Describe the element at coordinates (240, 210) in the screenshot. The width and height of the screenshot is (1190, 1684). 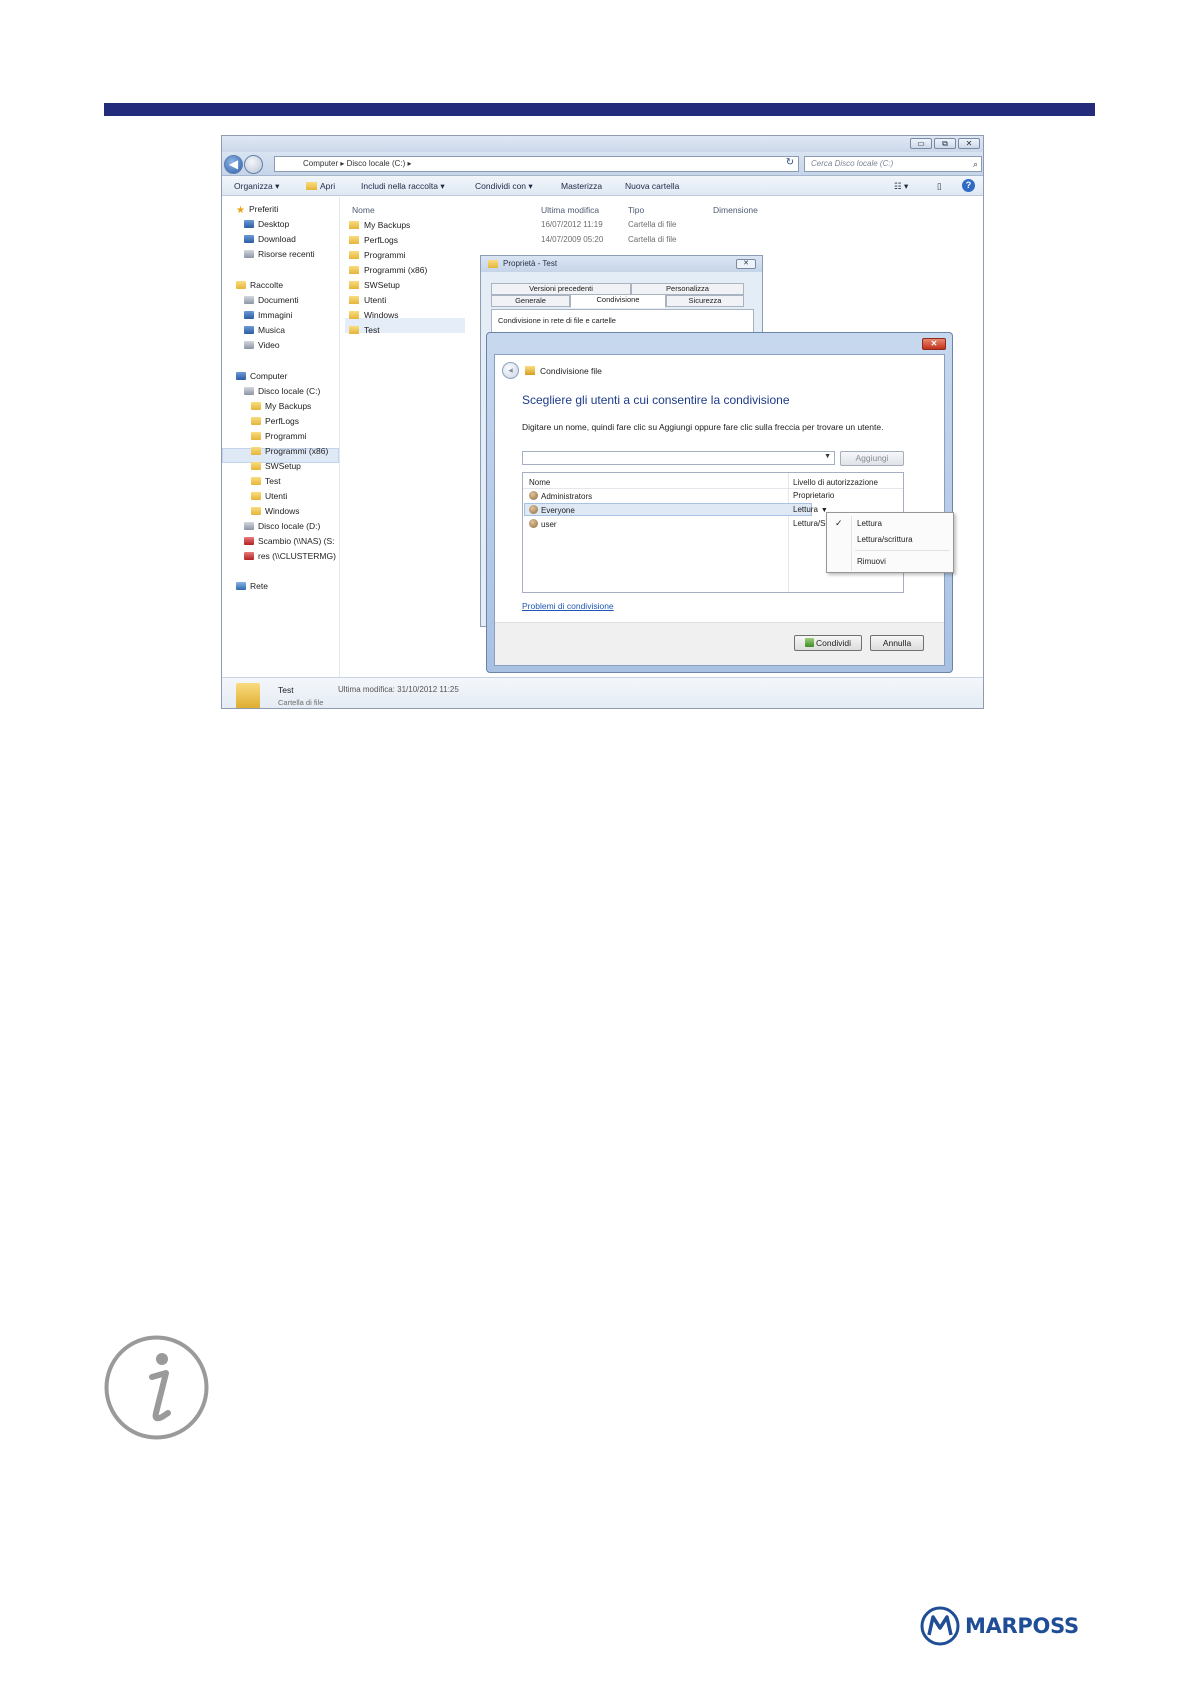
I see `star-icon: ★` at that location.